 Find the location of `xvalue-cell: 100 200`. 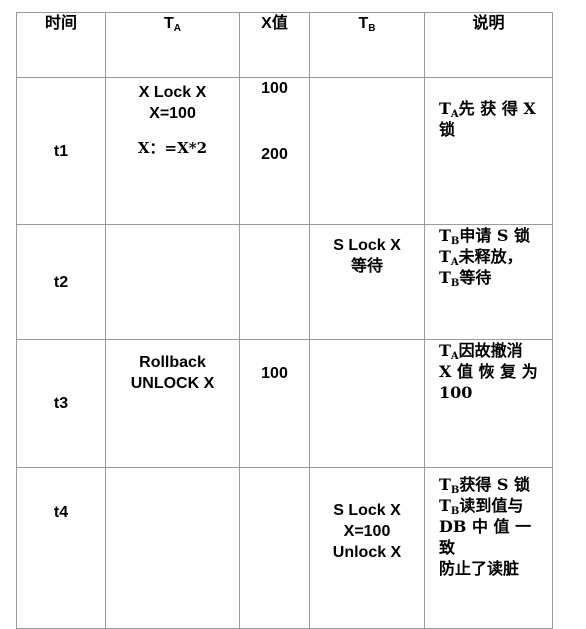

xvalue-cell: 100 200 is located at coordinates (274, 151).